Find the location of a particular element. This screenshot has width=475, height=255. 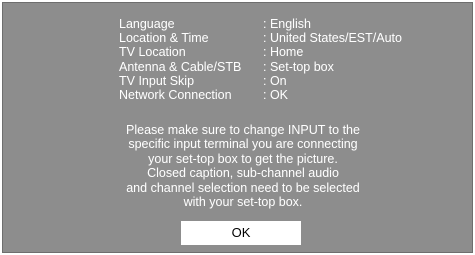

message-line: your set-top box to get the picture. is located at coordinates (243, 158).